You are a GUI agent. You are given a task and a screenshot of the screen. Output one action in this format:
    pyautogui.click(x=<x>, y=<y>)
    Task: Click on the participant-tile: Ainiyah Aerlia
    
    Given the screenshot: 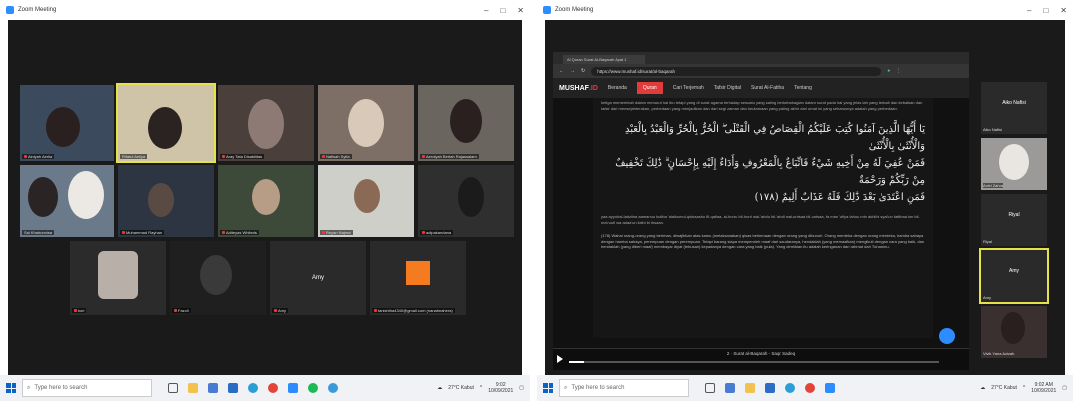 What is the action you would take?
    pyautogui.click(x=67, y=123)
    